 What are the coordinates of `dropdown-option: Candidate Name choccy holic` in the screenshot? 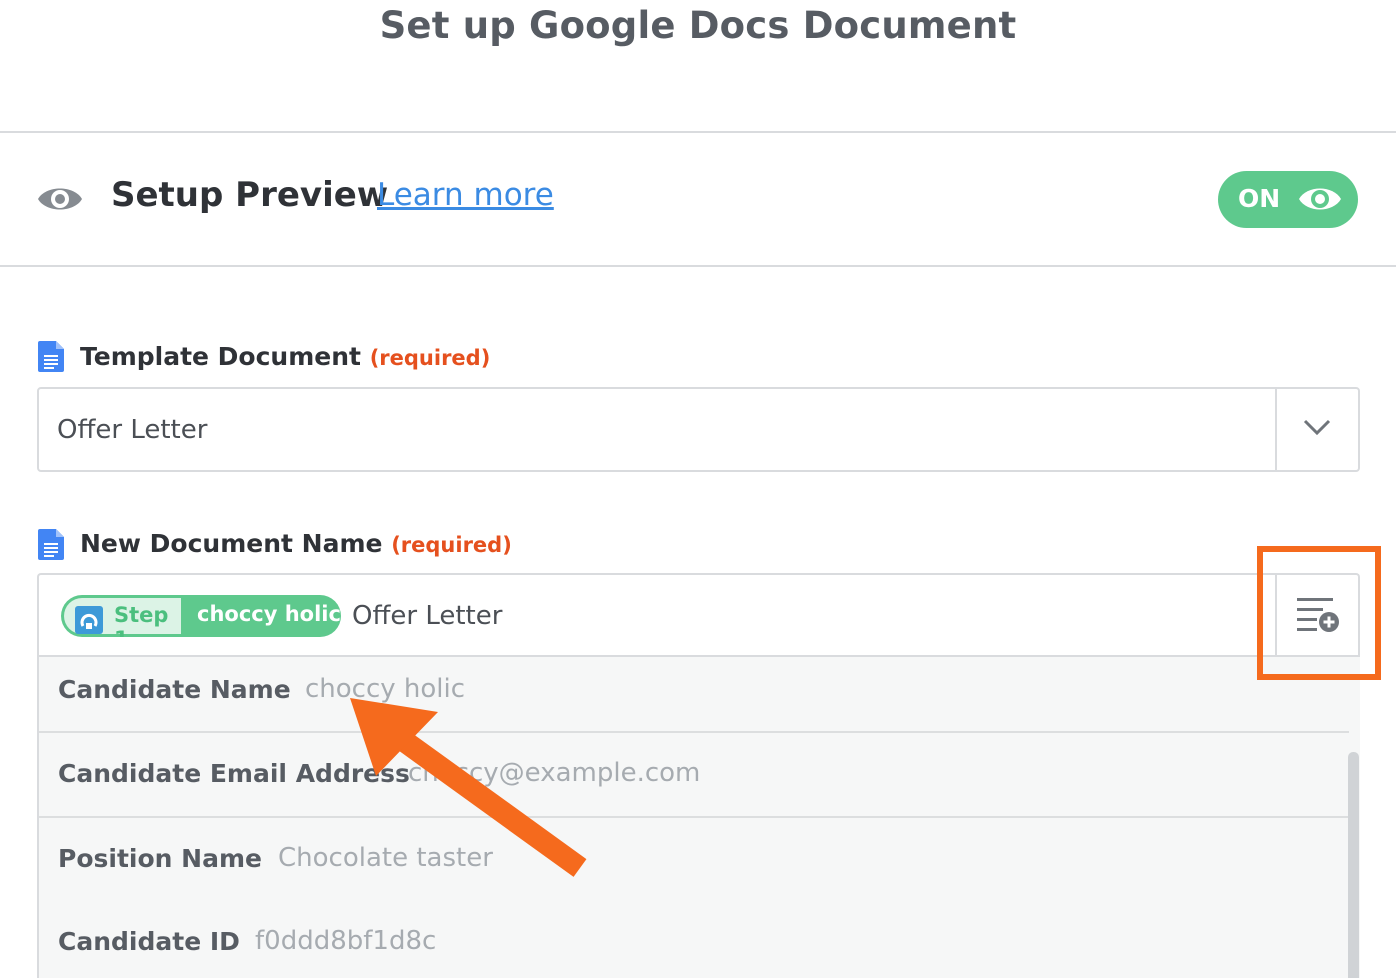 It's located at (694, 694).